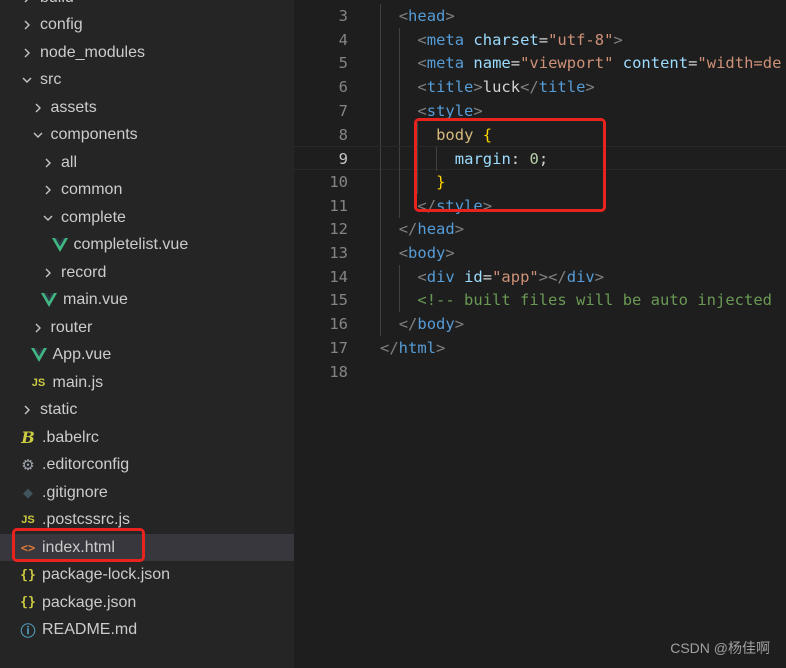  Describe the element at coordinates (501, 87) in the screenshot. I see `code-token: luck` at that location.